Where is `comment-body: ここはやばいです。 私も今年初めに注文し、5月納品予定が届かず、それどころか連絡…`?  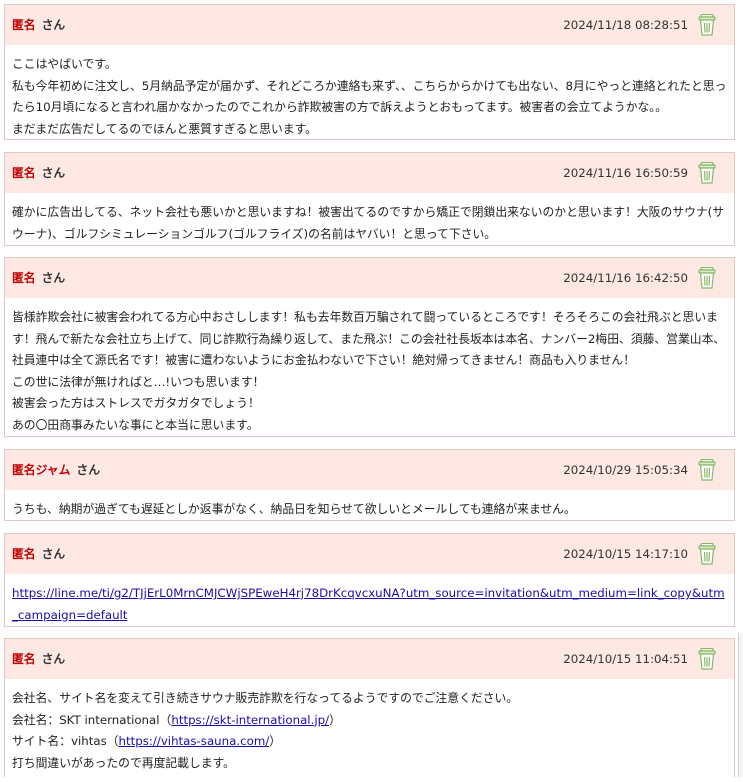
comment-body: ここはやばいです。 私も今年初めに注文し、5月納品予定が届かず、それどころか連絡… is located at coordinates (369, 96).